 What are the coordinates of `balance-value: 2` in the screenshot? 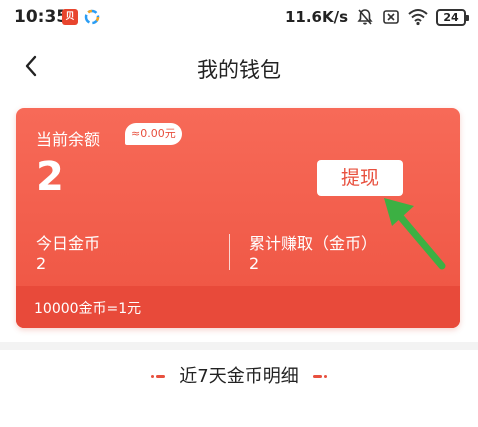 It's located at (50, 177).